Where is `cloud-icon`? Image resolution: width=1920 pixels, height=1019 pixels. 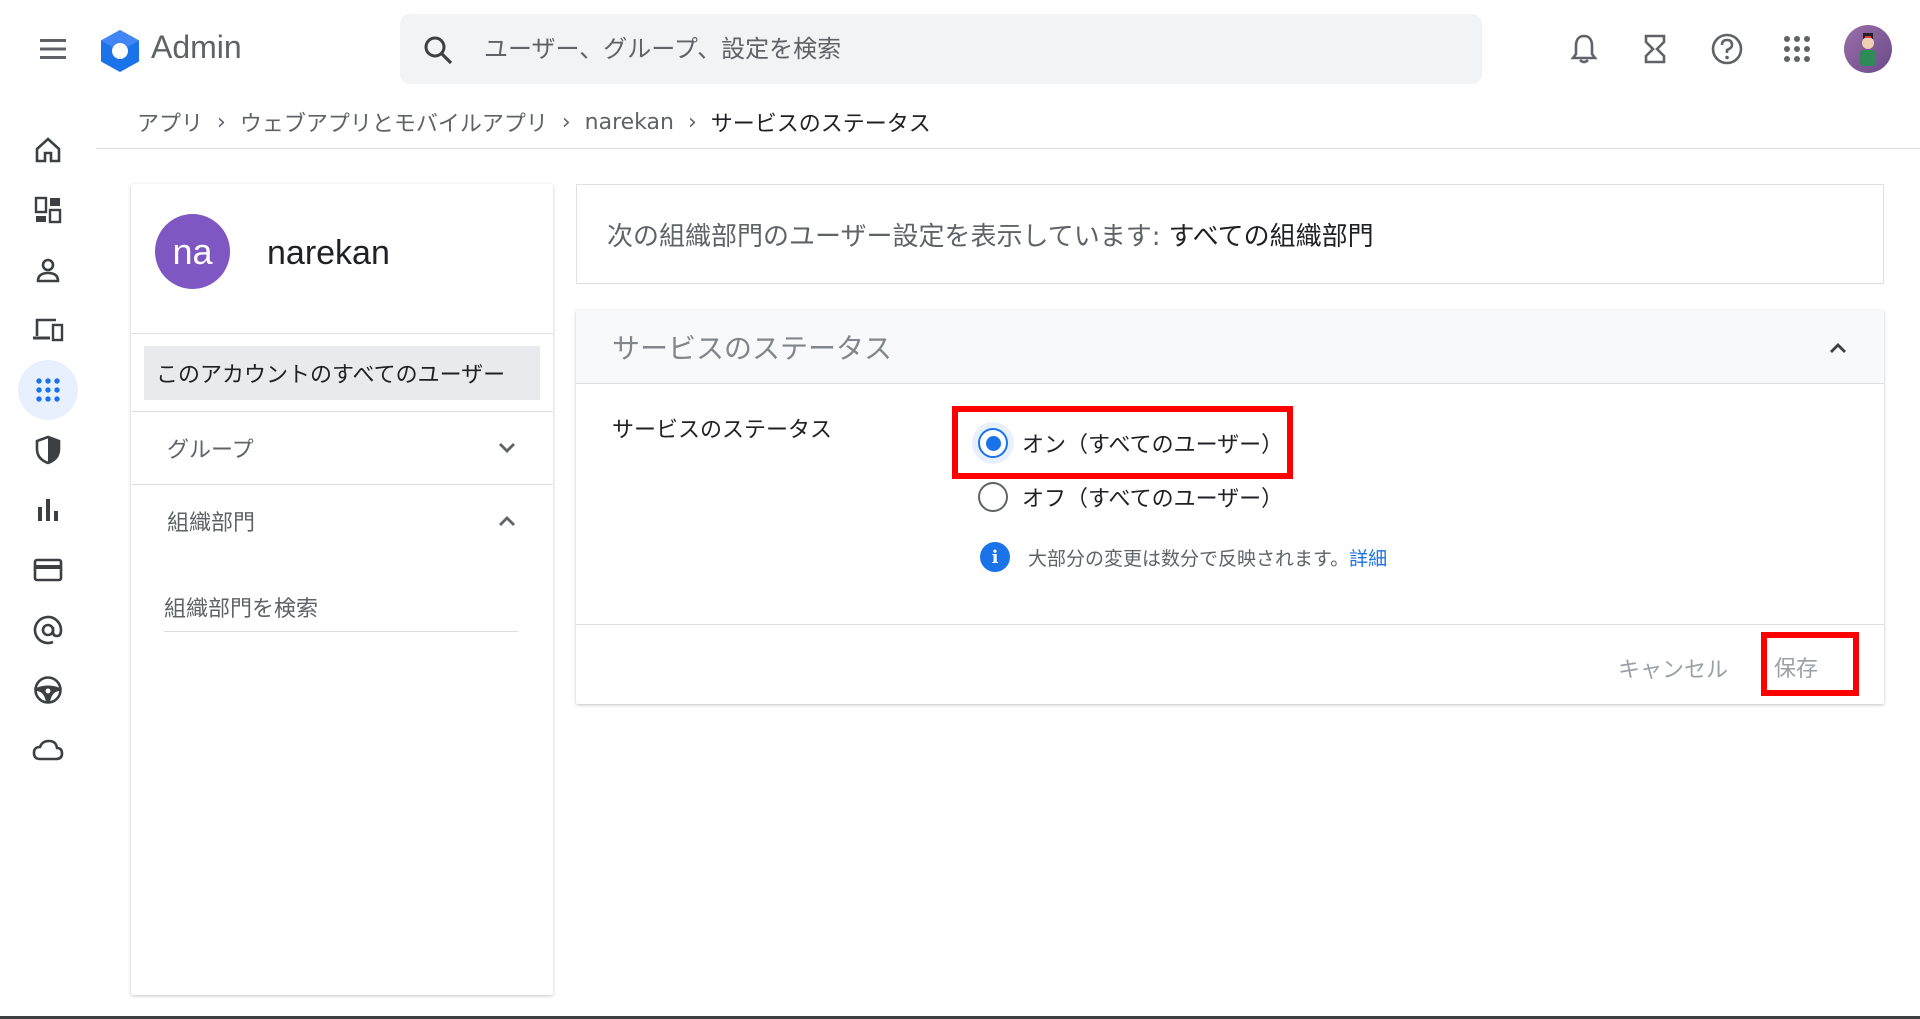 cloud-icon is located at coordinates (48, 750).